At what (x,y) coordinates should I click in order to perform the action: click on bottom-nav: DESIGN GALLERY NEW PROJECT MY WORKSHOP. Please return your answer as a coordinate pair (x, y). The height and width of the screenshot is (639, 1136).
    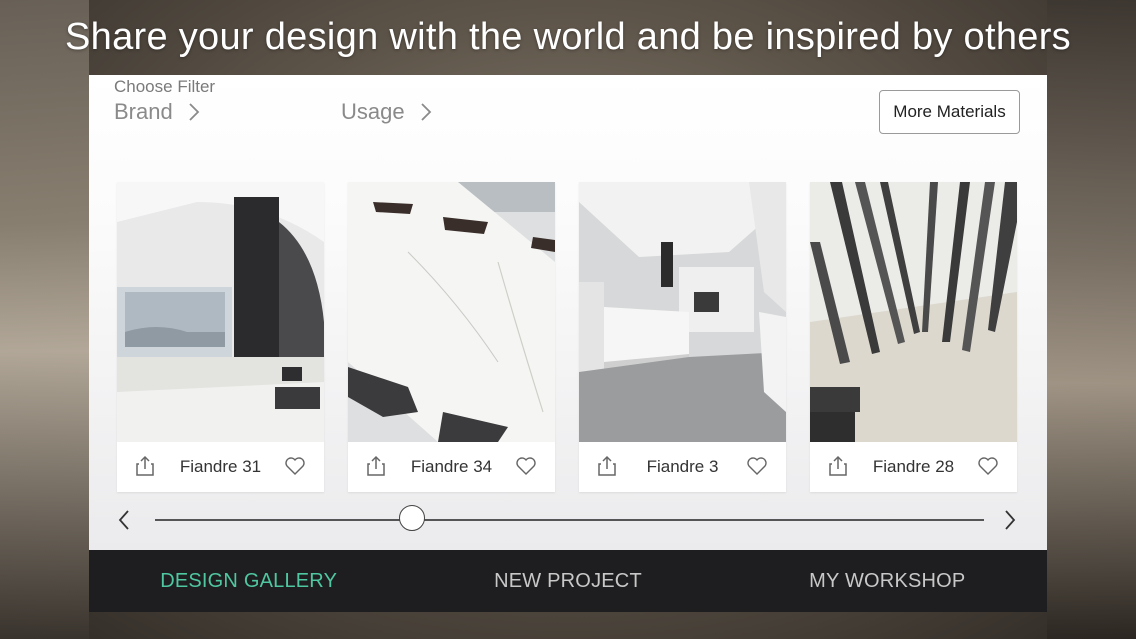
    Looking at the image, I should click on (568, 581).